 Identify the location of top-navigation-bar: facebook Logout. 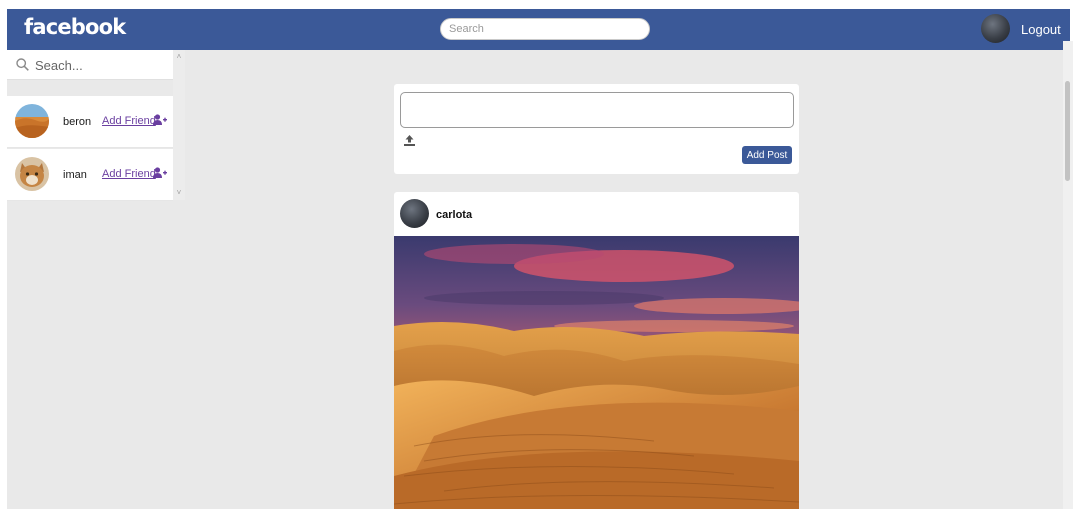
(538, 29).